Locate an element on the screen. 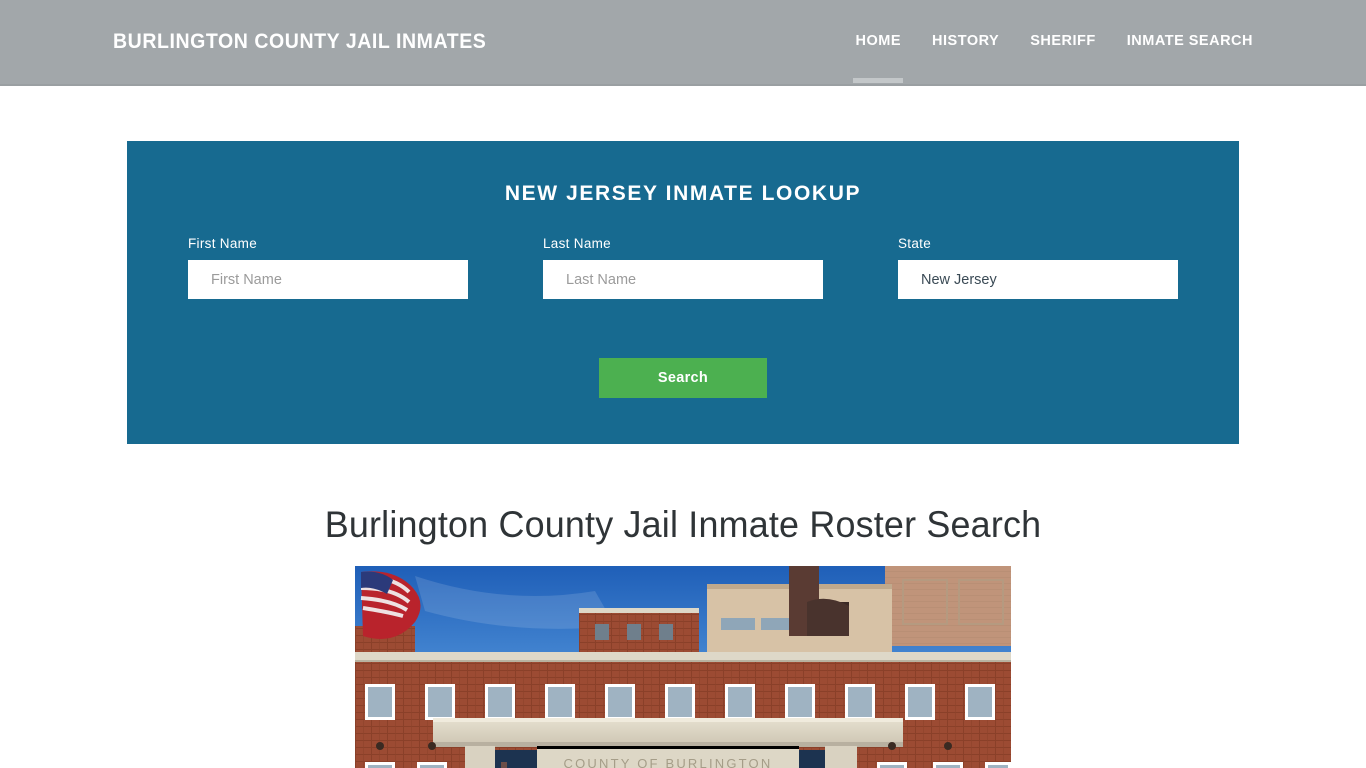 This screenshot has height=768, width=1366. state-field-group: State is located at coordinates (1038, 267).